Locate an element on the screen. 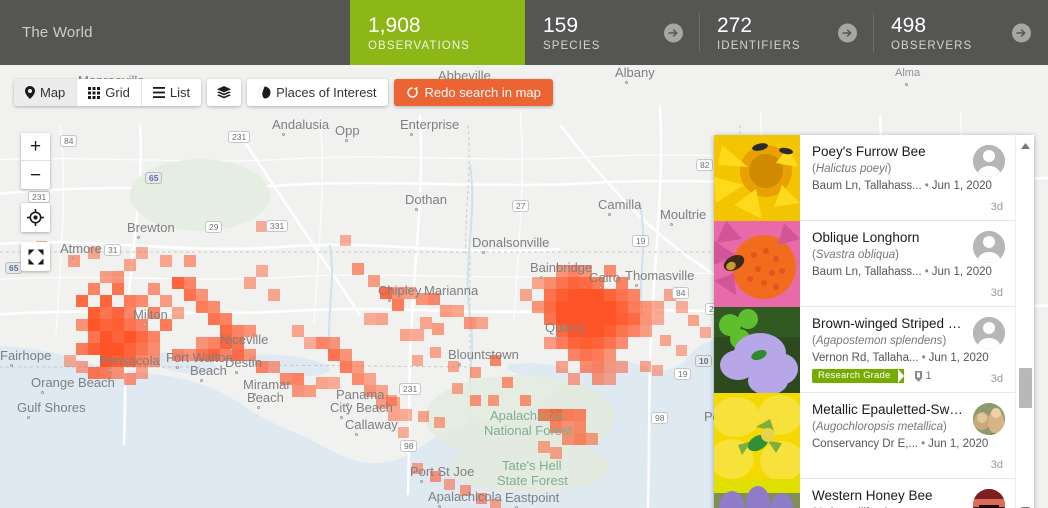 The height and width of the screenshot is (508, 1048). avatar-photo-people-icon is located at coordinates (989, 419).